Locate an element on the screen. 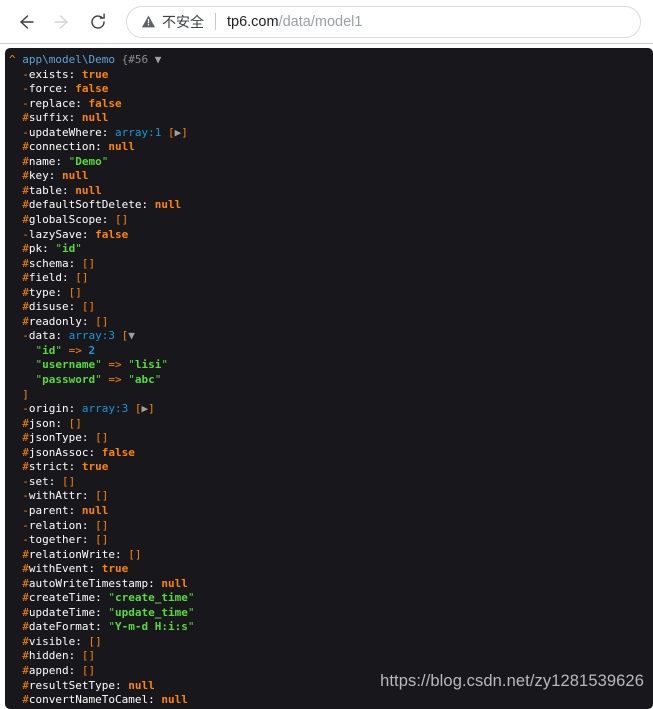 This screenshot has width=653, height=709. property-name: dateFormat is located at coordinates (62, 627).